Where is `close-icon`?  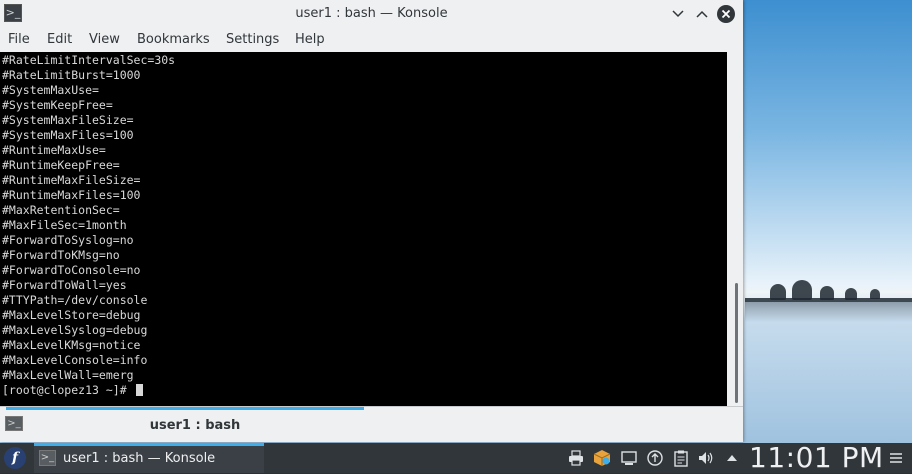 close-icon is located at coordinates (726, 14).